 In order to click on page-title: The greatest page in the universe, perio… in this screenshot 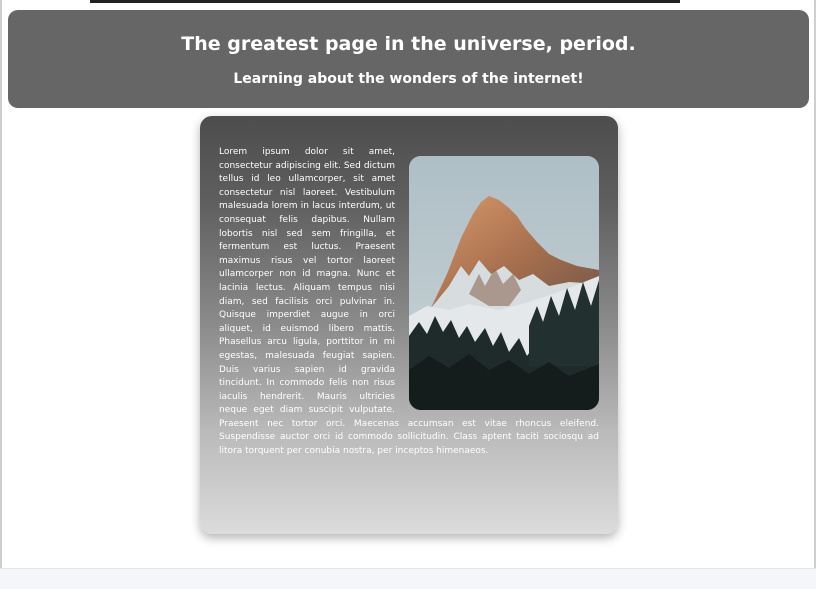, I will do `click(408, 44)`.